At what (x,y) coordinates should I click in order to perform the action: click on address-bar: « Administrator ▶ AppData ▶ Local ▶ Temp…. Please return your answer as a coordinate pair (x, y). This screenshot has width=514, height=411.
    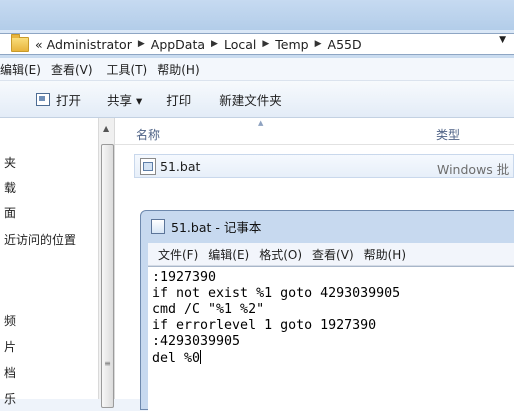
    Looking at the image, I should click on (257, 44).